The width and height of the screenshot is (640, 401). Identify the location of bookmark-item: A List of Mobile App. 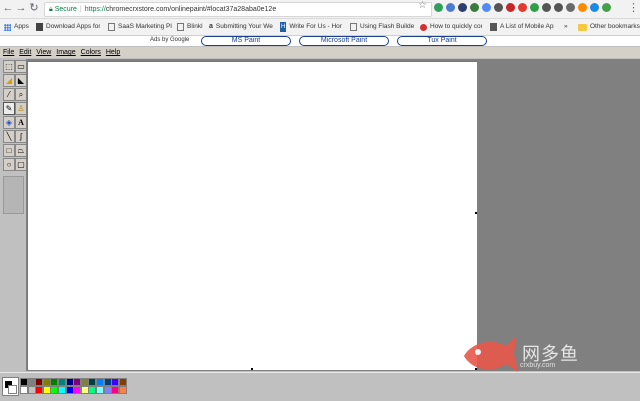
(522, 27).